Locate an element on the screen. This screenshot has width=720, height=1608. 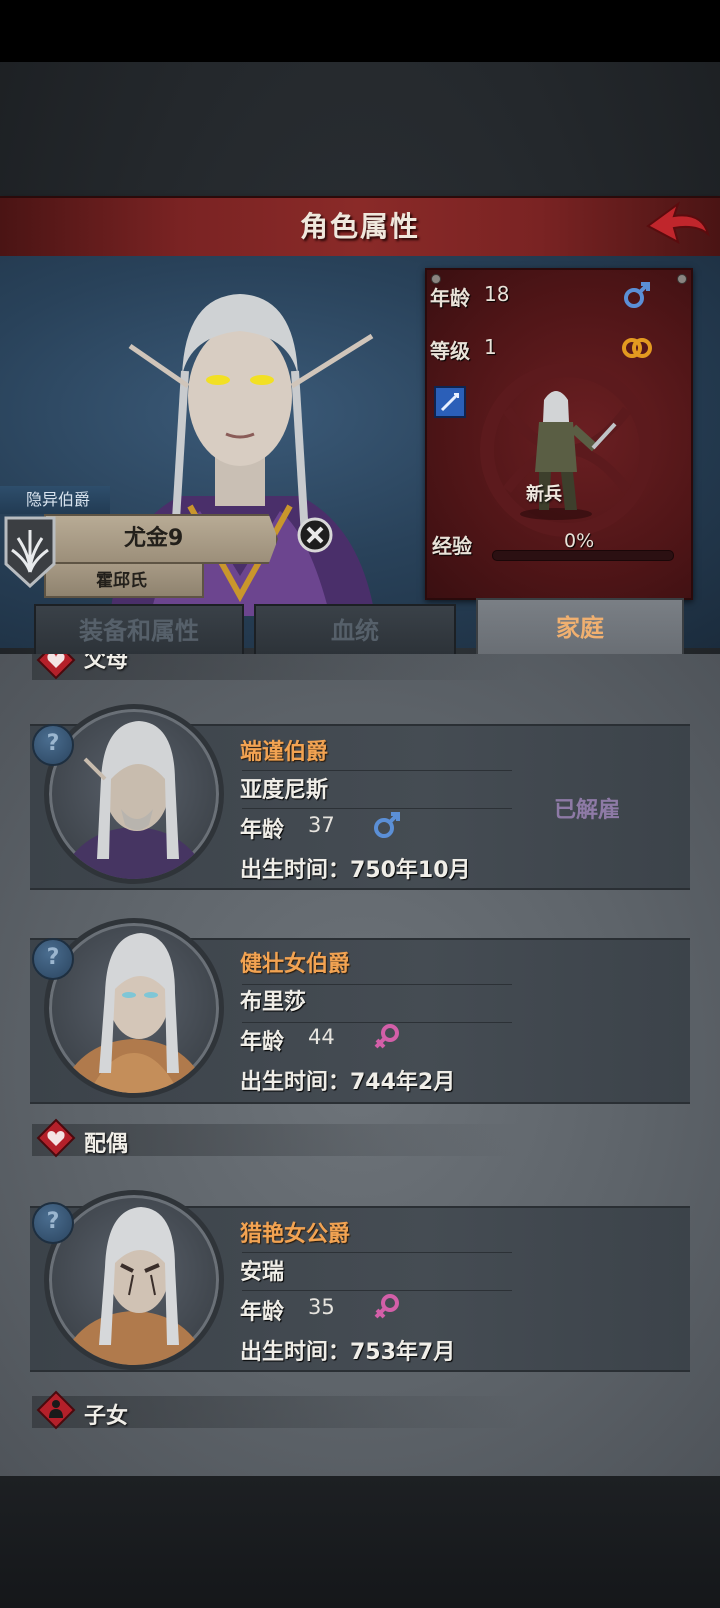
mother-portrait-image is located at coordinates (134, 1013).